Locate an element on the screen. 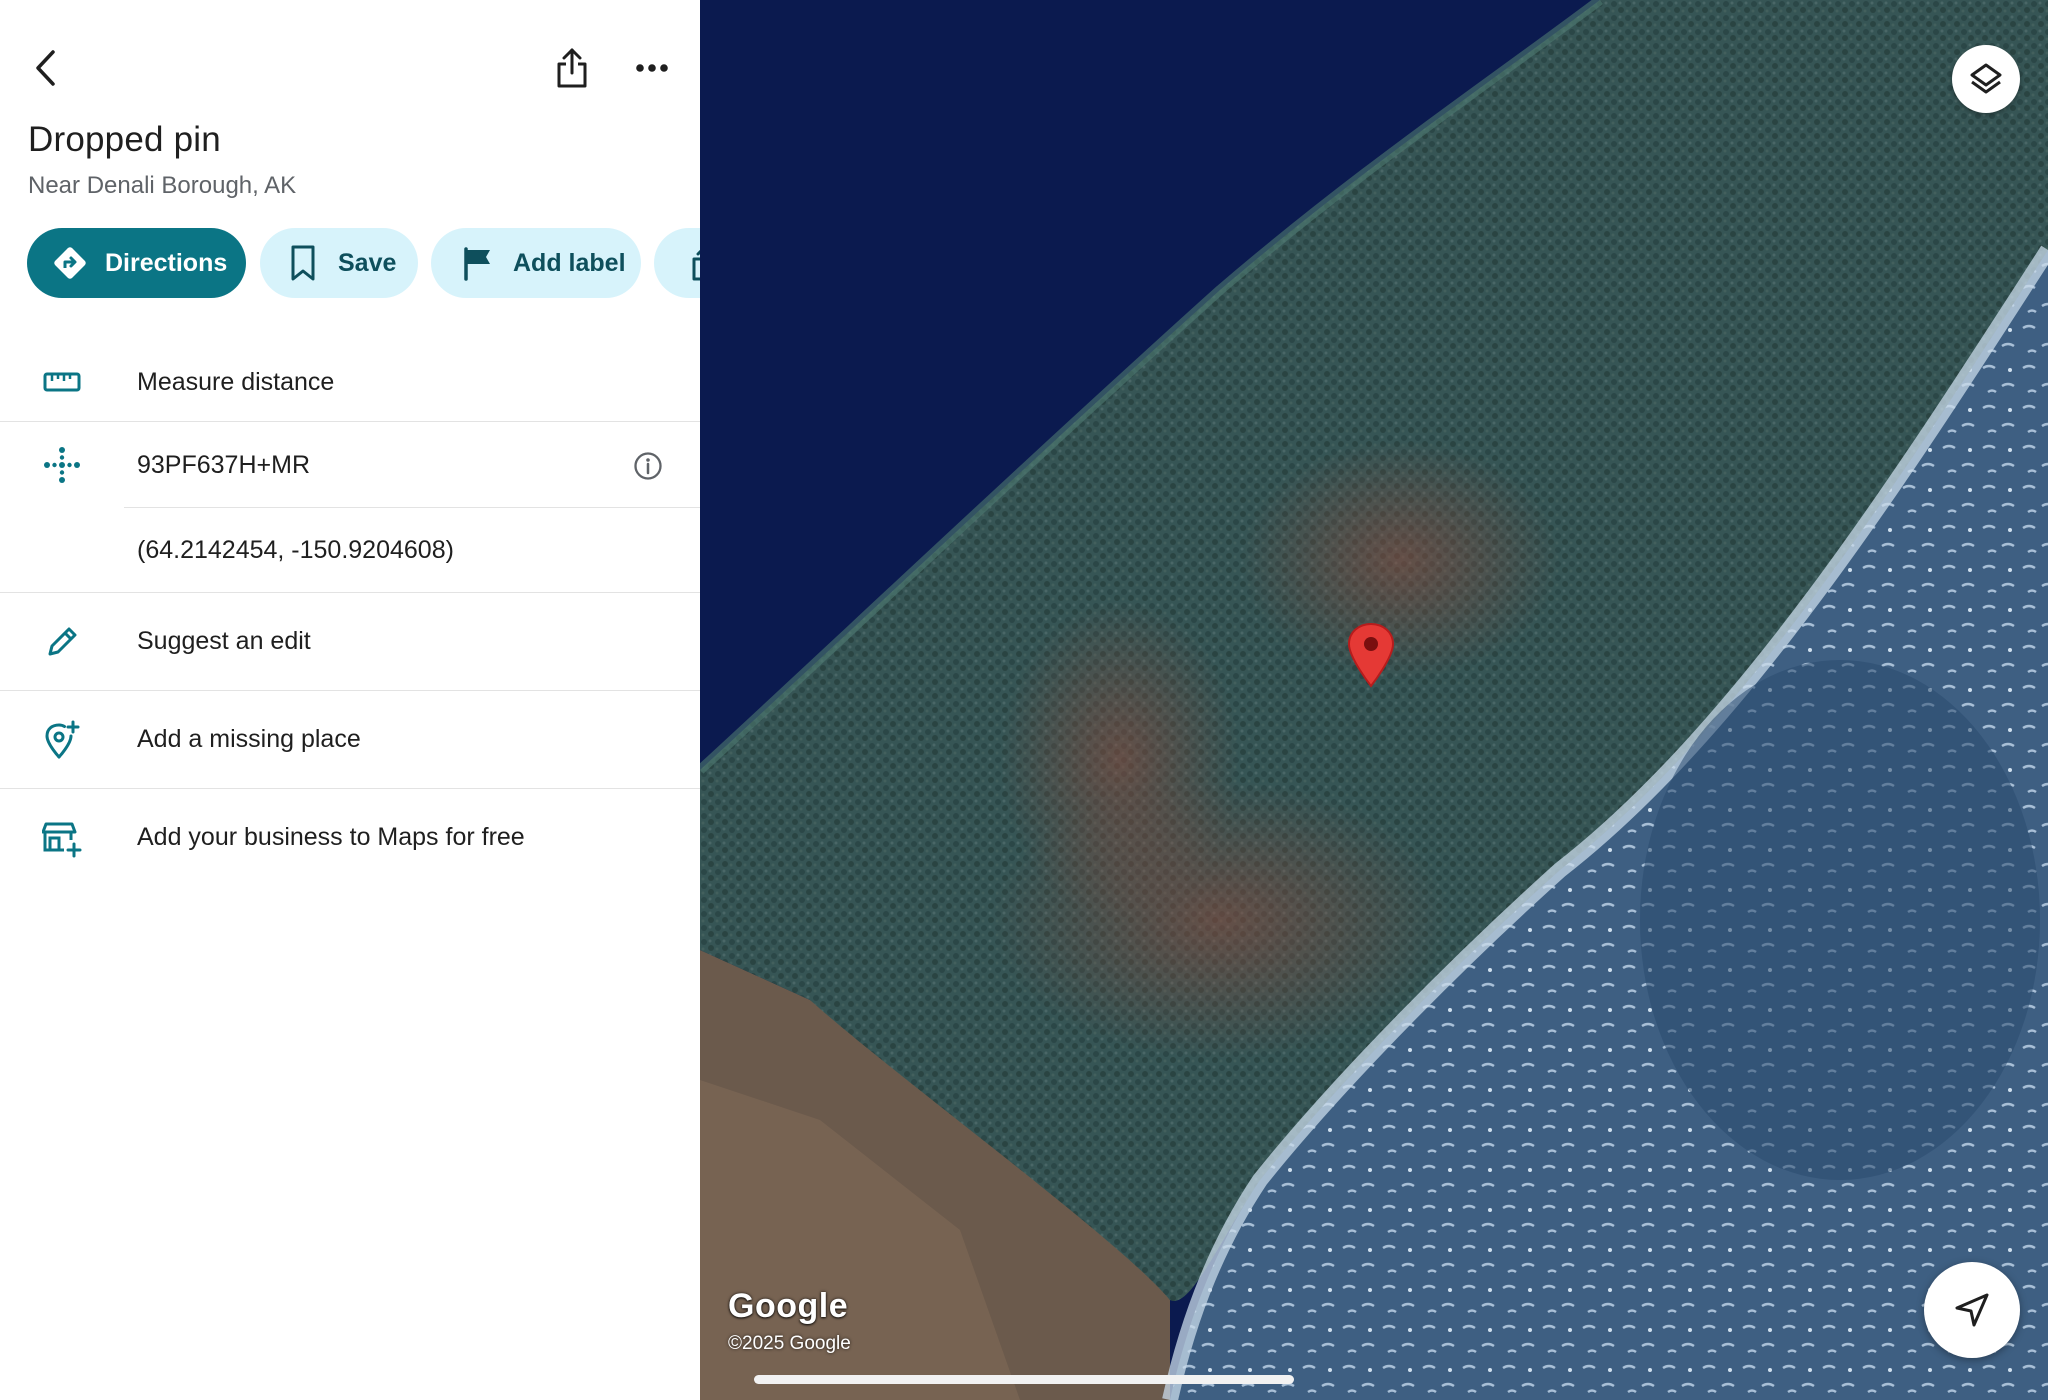  info-button is located at coordinates (648, 466).